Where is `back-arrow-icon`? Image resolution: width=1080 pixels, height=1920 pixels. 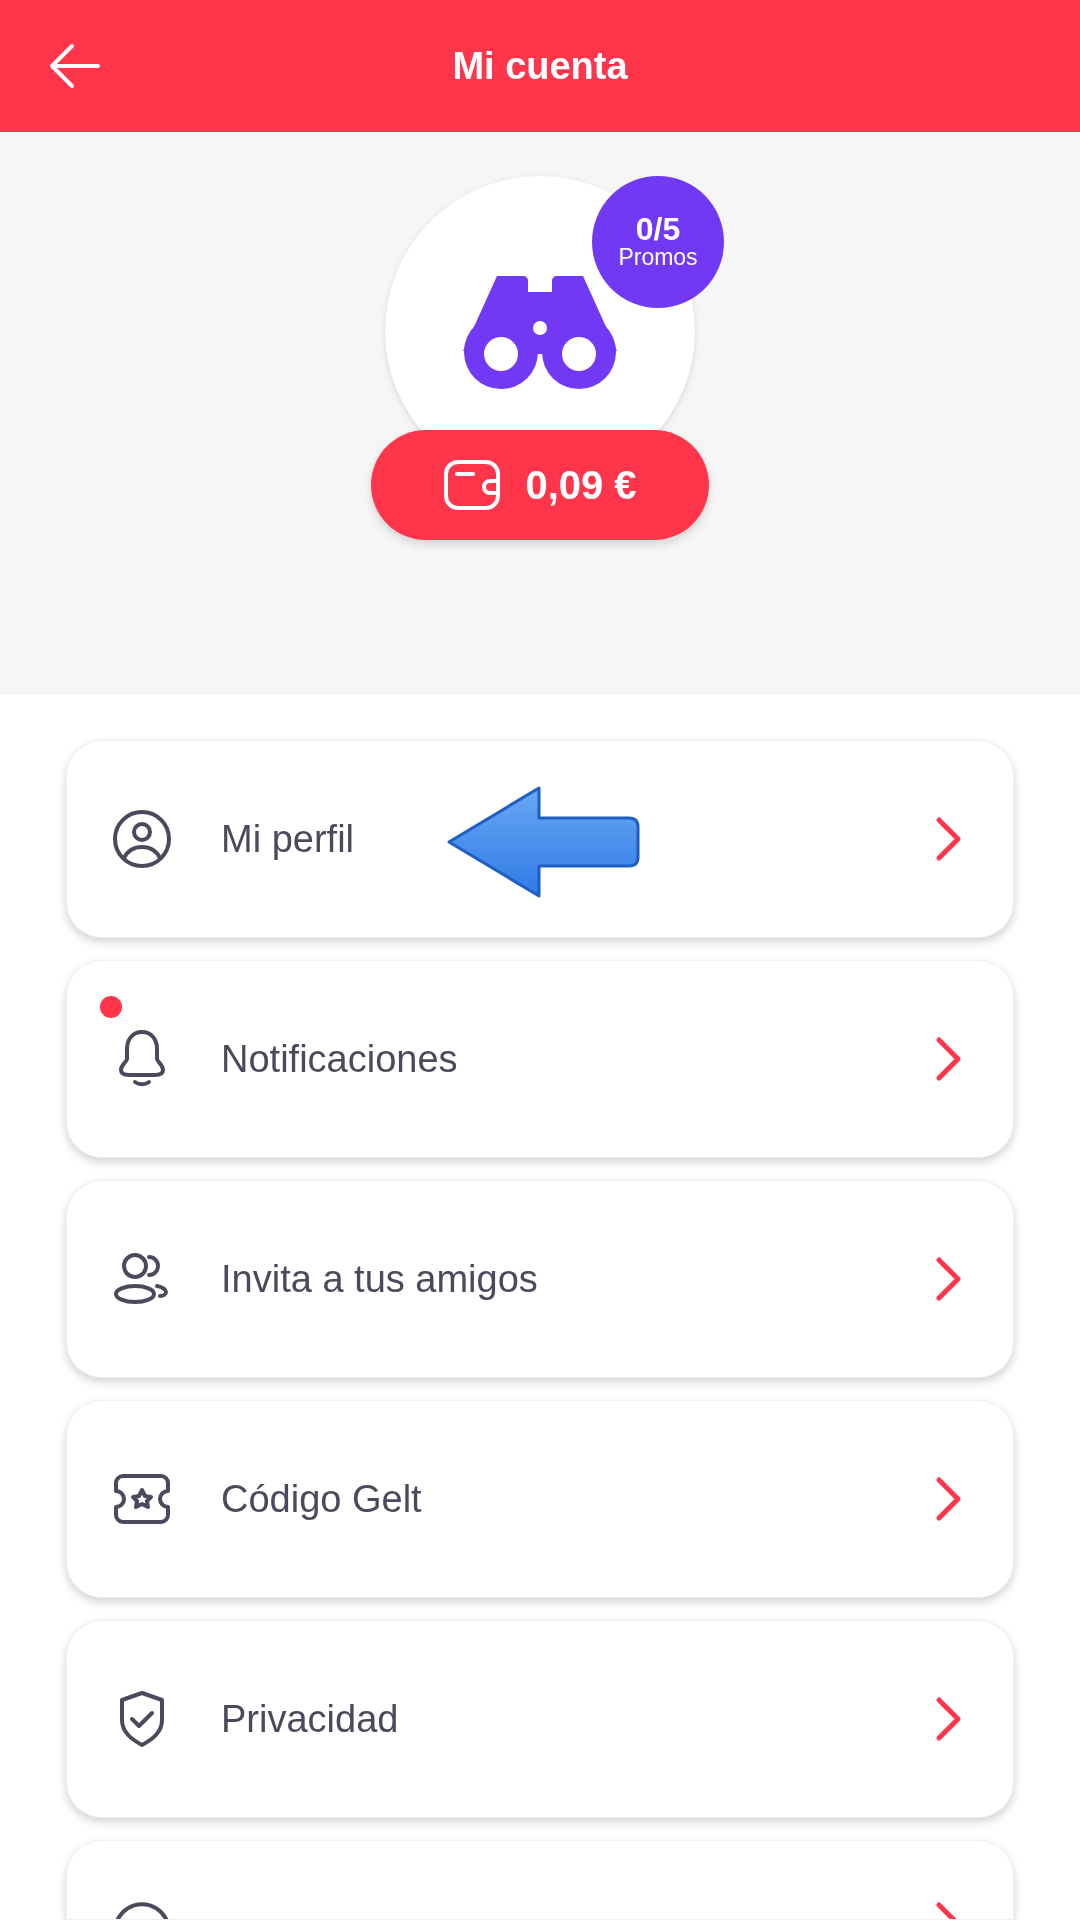 back-arrow-icon is located at coordinates (75, 66).